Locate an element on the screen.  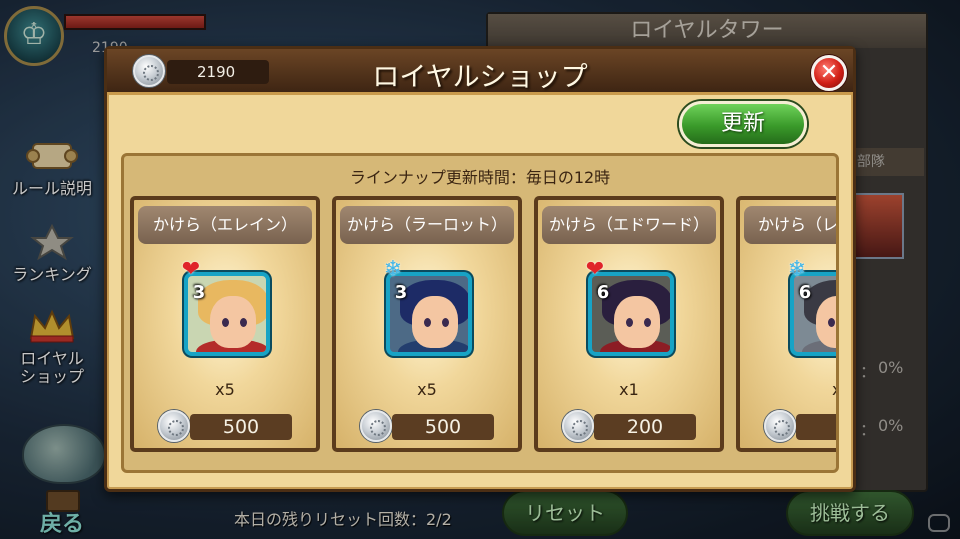
modal-header: 2190 ロイヤルショップ ✕ is located at coordinates (480, 72).